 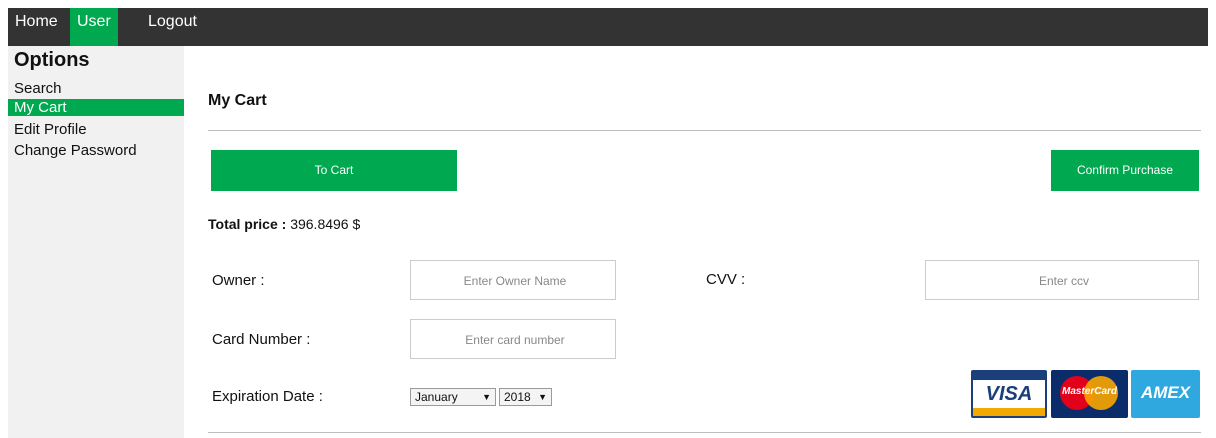 What do you see at coordinates (96, 129) in the screenshot?
I see `sidebar-item-edit-profile: Edit Profile` at bounding box center [96, 129].